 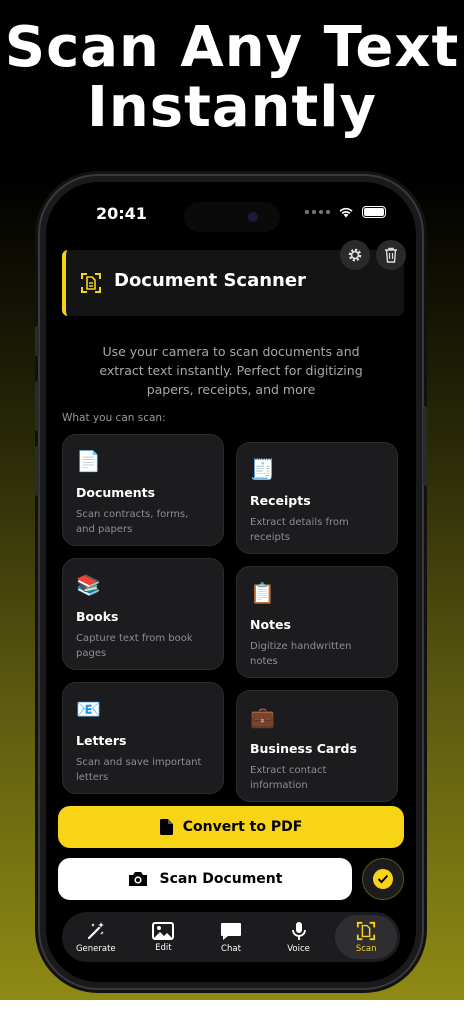 What do you see at coordinates (298, 948) in the screenshot?
I see `tab-label: Voice` at bounding box center [298, 948].